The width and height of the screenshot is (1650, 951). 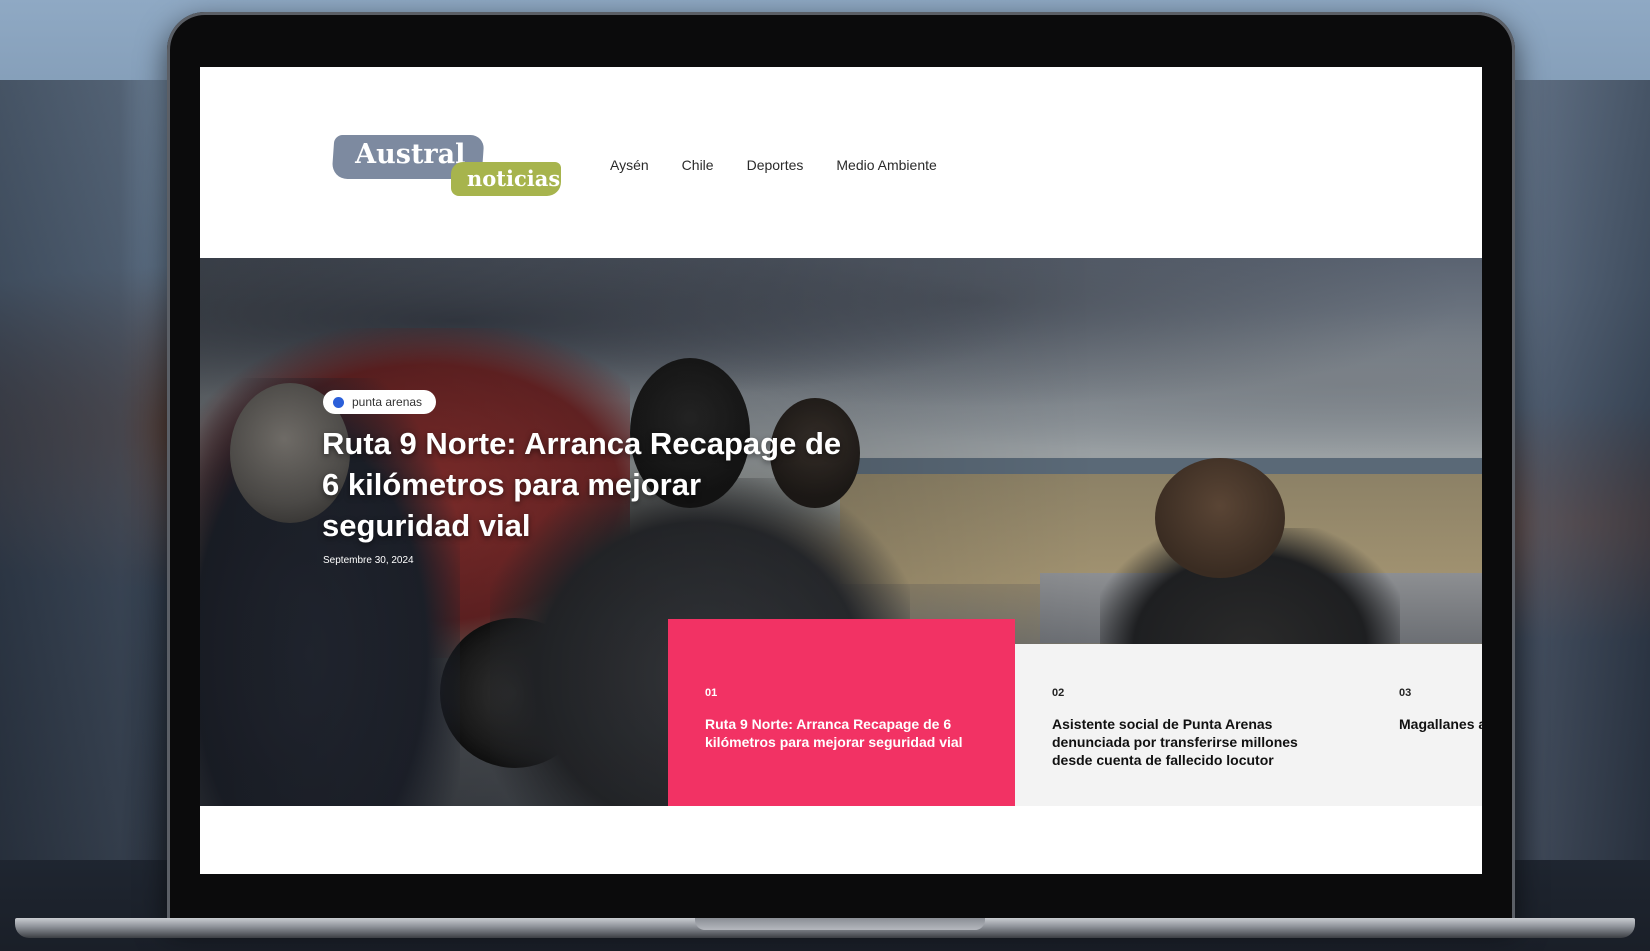 I want to click on logo-noticias-badge: noticias, so click(x=506, y=179).